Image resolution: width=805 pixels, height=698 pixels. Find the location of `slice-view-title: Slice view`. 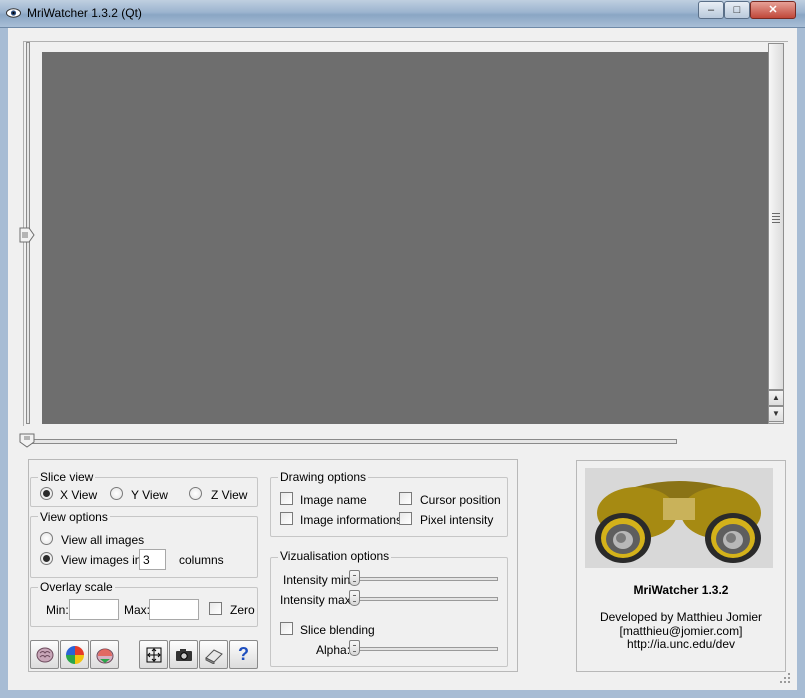

slice-view-title: Slice view is located at coordinates (67, 477).